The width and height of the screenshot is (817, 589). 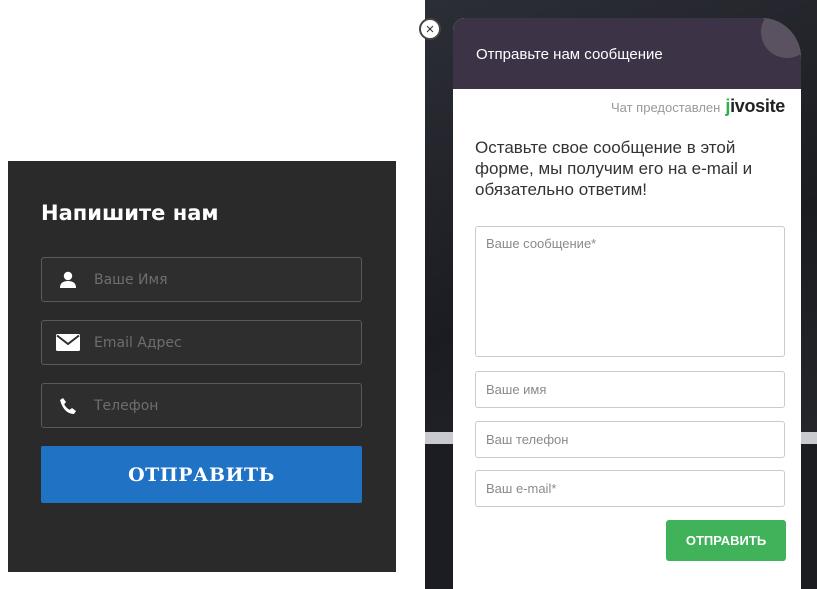 I want to click on jivosite-logo: jivosite, so click(x=755, y=106).